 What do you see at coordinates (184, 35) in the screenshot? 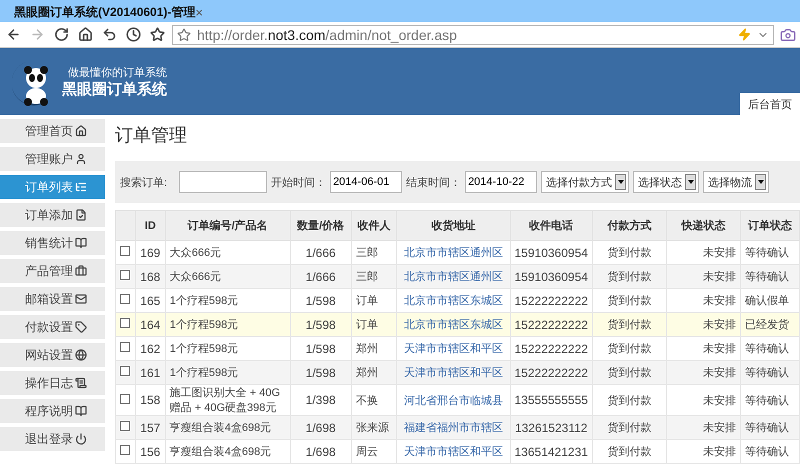
I see `star-icon` at bounding box center [184, 35].